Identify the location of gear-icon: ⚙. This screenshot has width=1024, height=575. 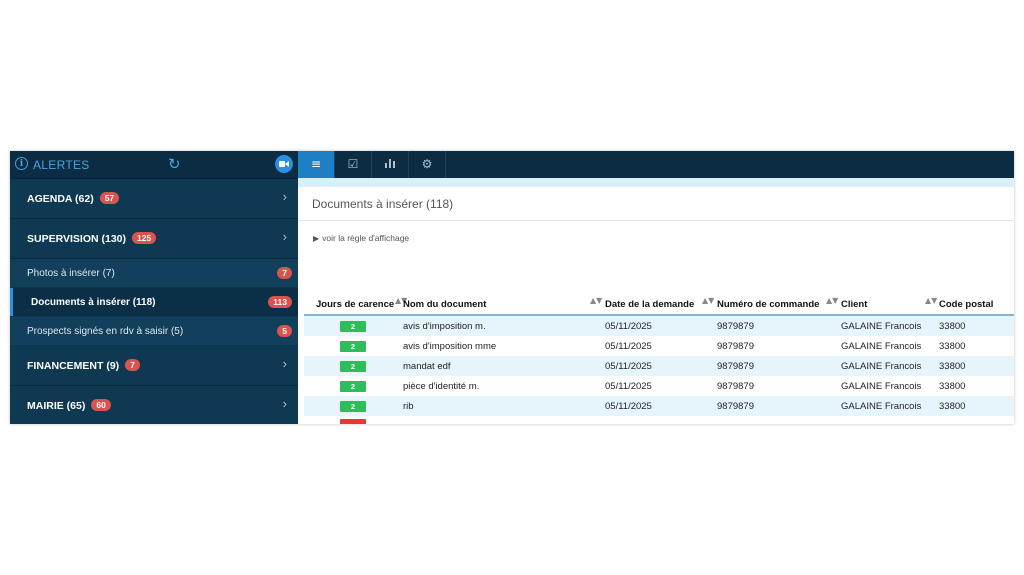
(427, 164).